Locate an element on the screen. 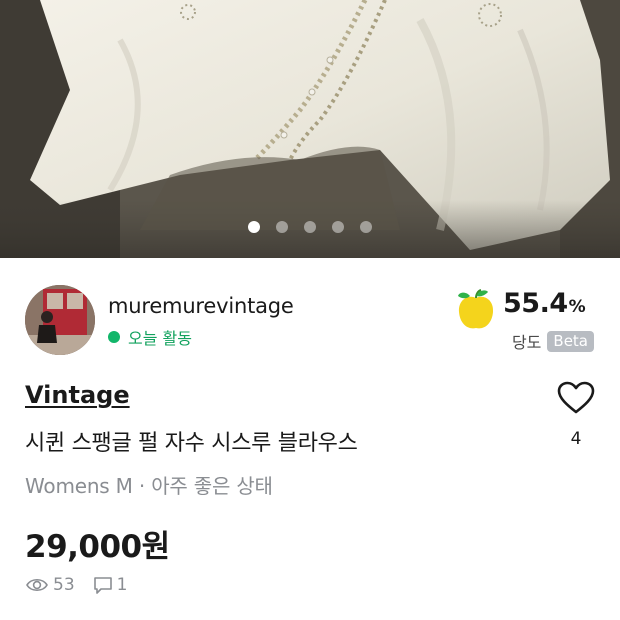 This screenshot has height=620, width=620. product-price: 29,000원 is located at coordinates (97, 547).